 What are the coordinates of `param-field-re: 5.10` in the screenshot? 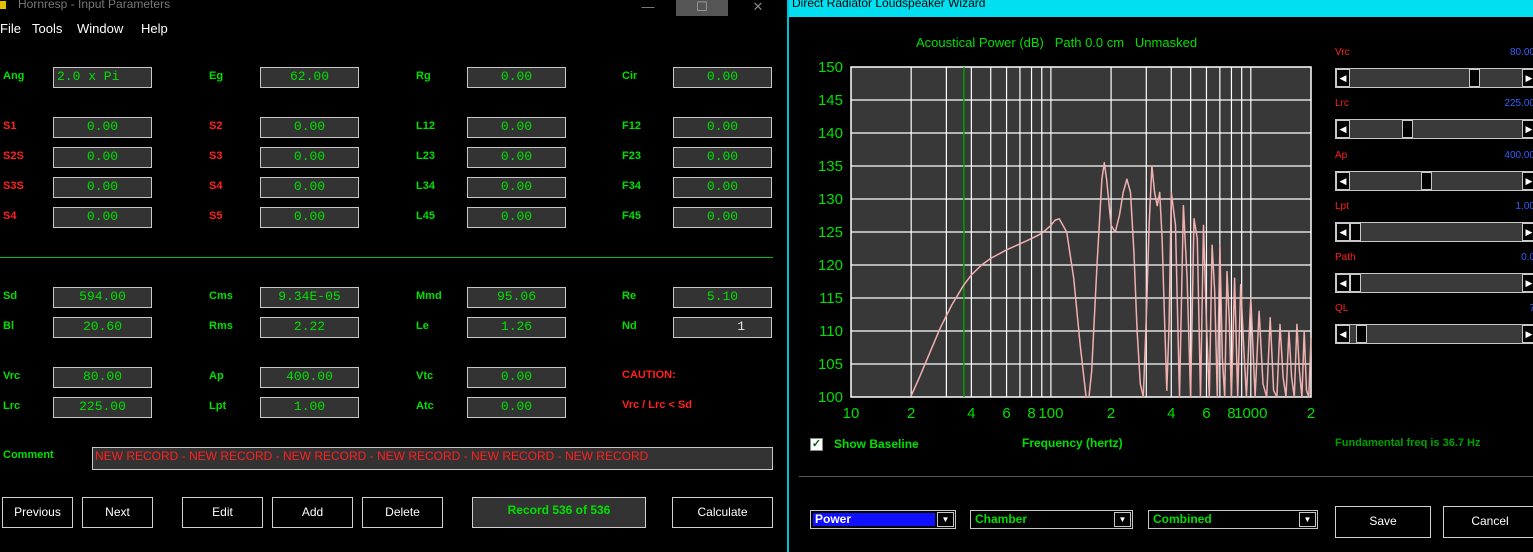 It's located at (722, 297).